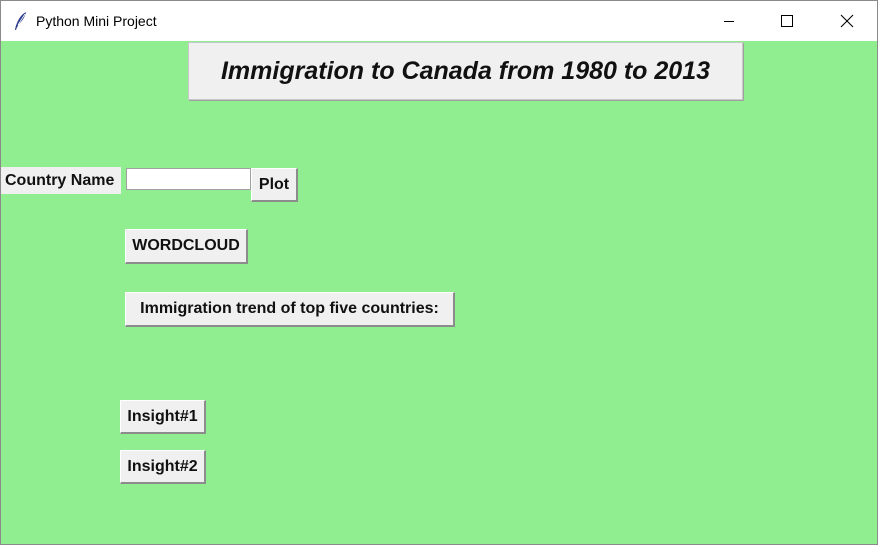 Image resolution: width=878 pixels, height=545 pixels. I want to click on top-five-trend-button: Immigration trend of top five countries:, so click(290, 309).